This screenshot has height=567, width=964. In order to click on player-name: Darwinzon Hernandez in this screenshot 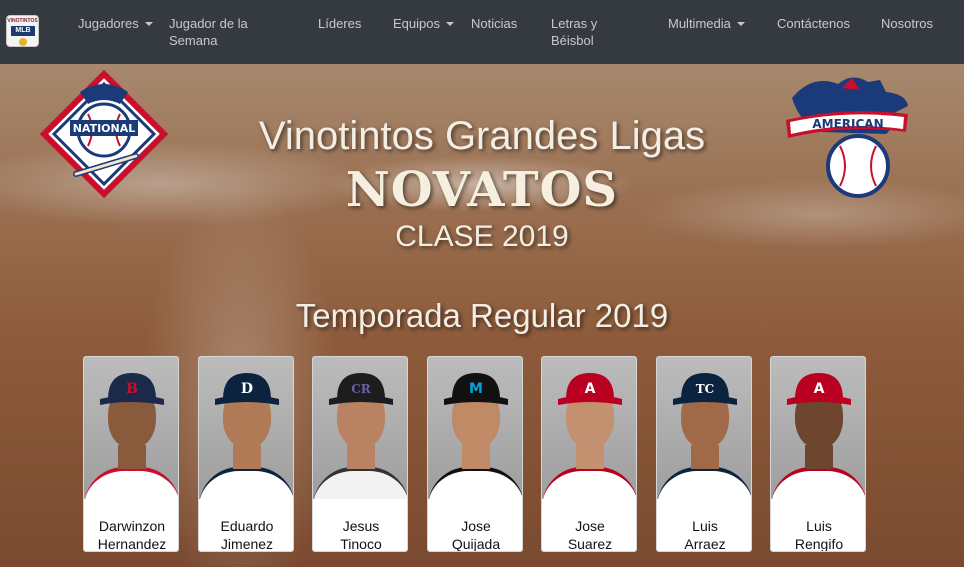, I will do `click(131, 534)`.